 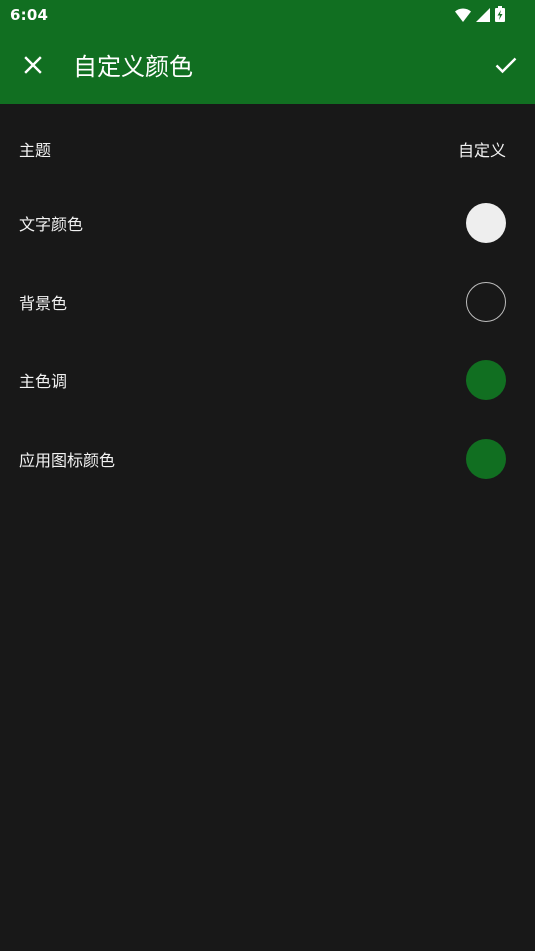 What do you see at coordinates (35, 150) in the screenshot?
I see `setting-label-theme: 主题` at bounding box center [35, 150].